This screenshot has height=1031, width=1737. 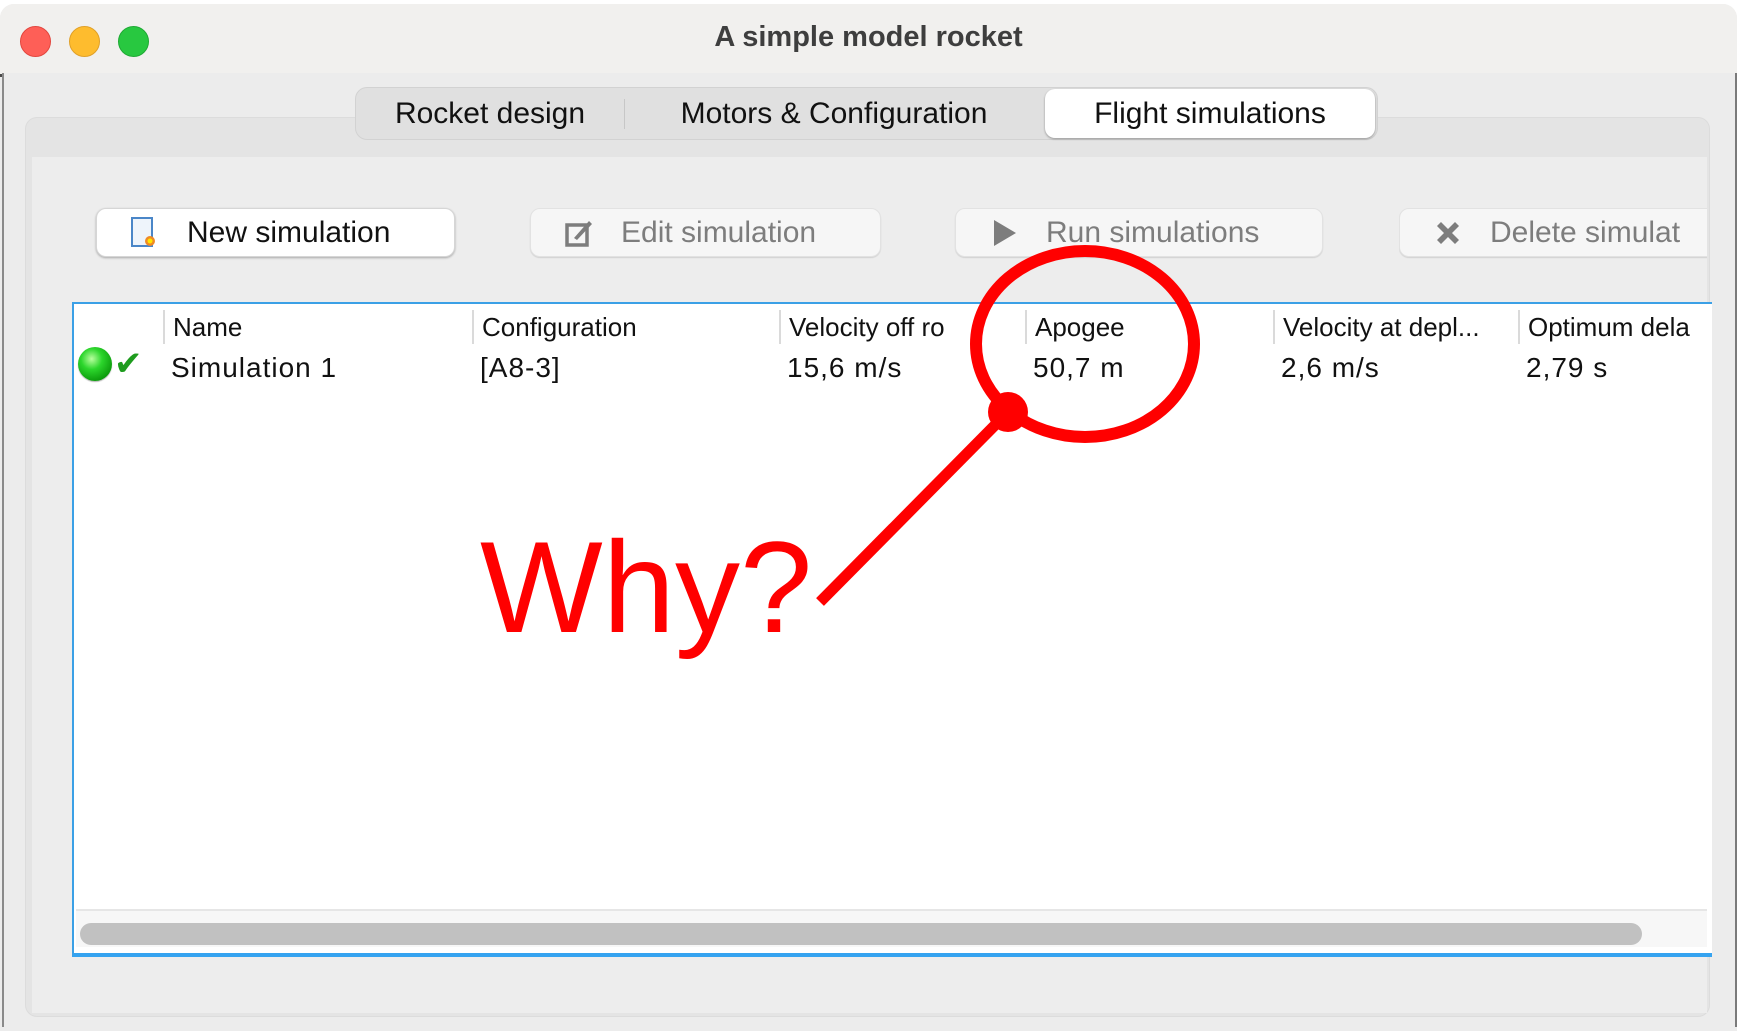 What do you see at coordinates (625, 327) in the screenshot?
I see `column-header-configuration: Configuration` at bounding box center [625, 327].